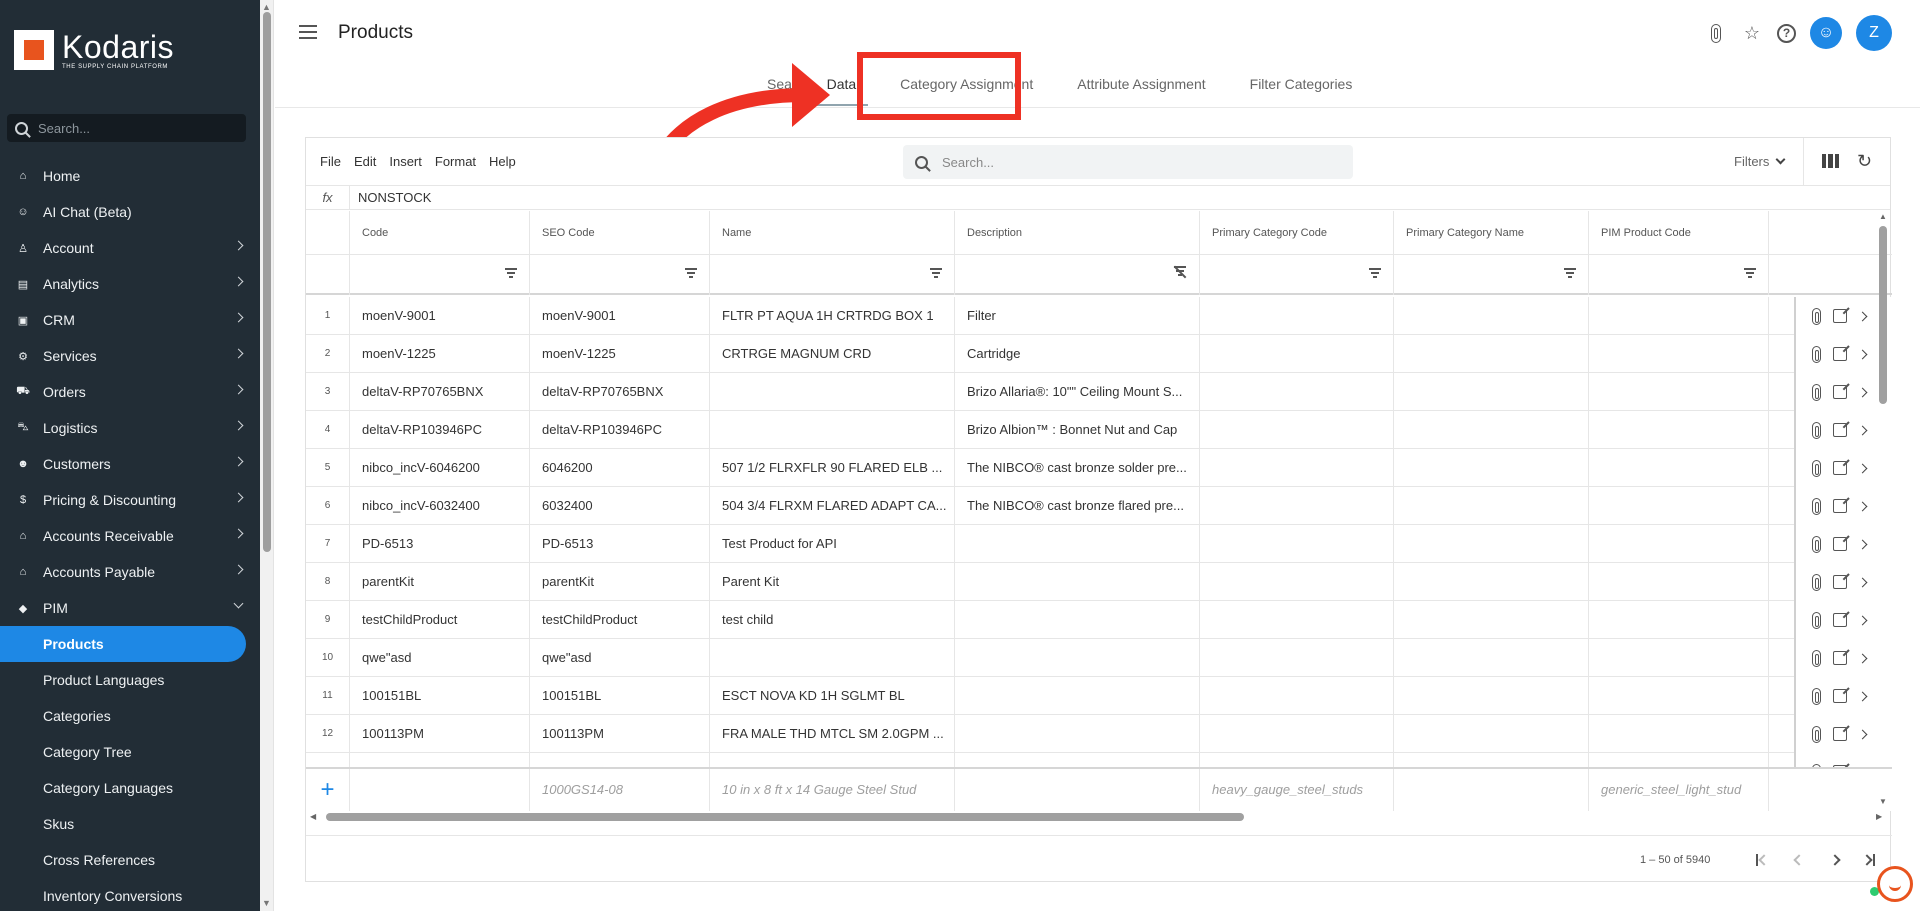 This screenshot has width=1920, height=911. What do you see at coordinates (130, 248) in the screenshot?
I see `sidebar-item-account: ♙ Account` at bounding box center [130, 248].